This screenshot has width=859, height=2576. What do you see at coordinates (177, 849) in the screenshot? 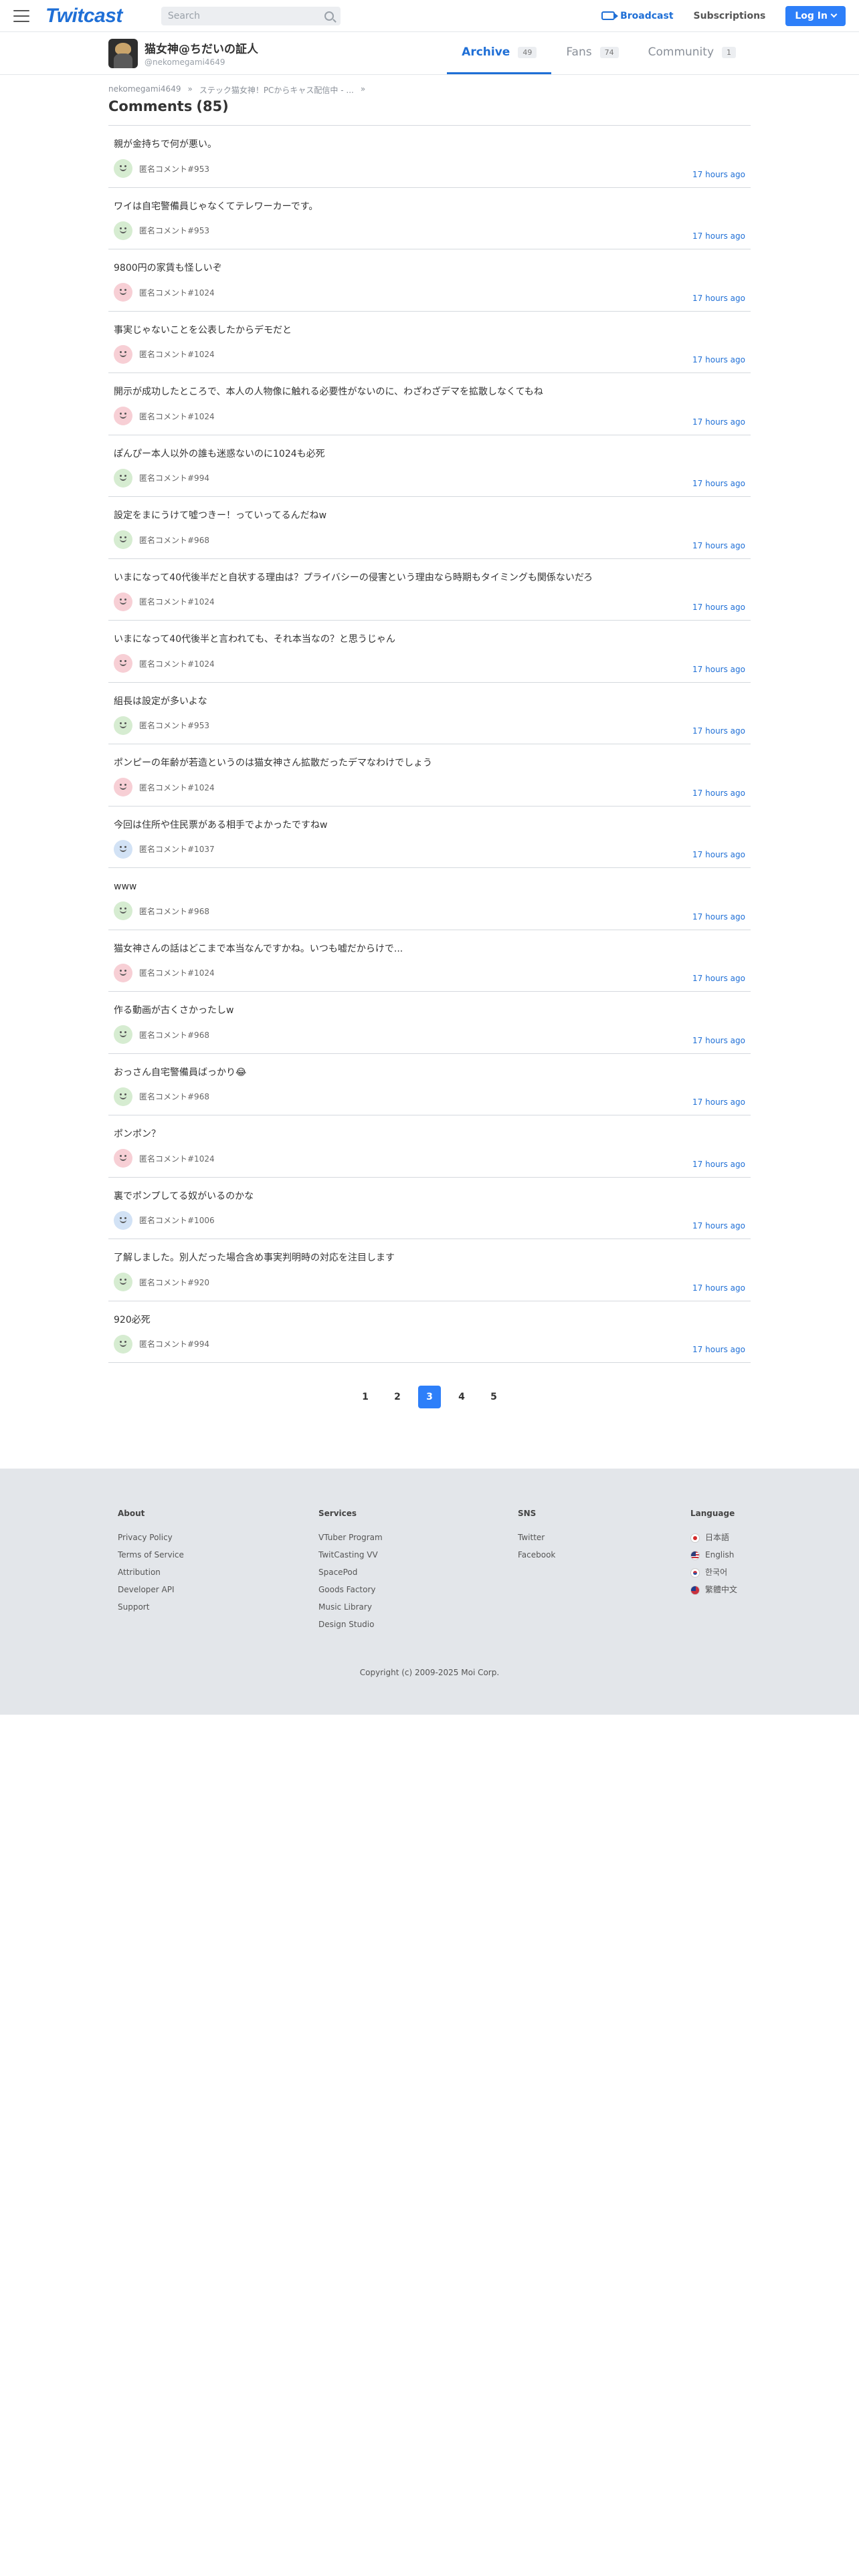
I see `comment-author: 匿名コメント#1037` at bounding box center [177, 849].